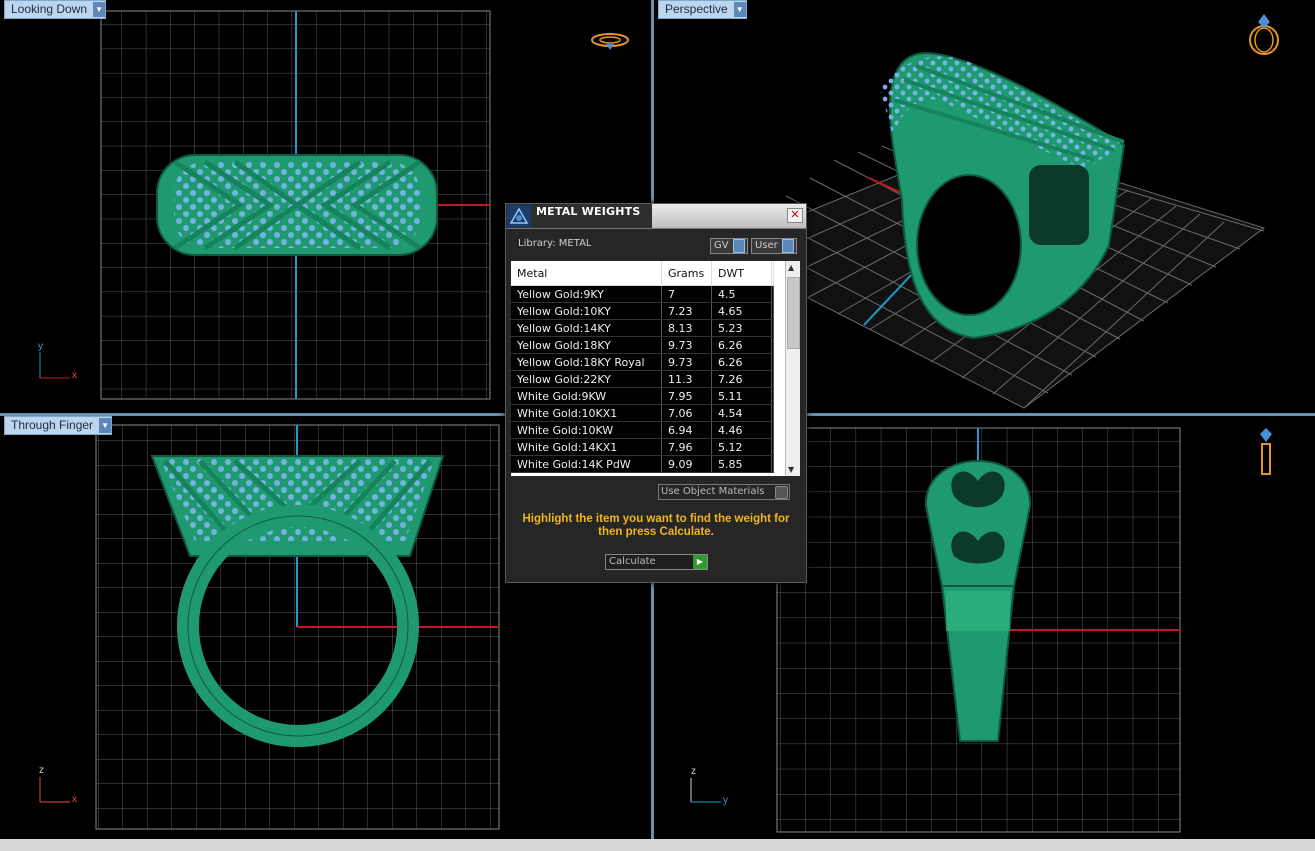  Describe the element at coordinates (700, 562) in the screenshot. I see `play-icon: ▶` at that location.